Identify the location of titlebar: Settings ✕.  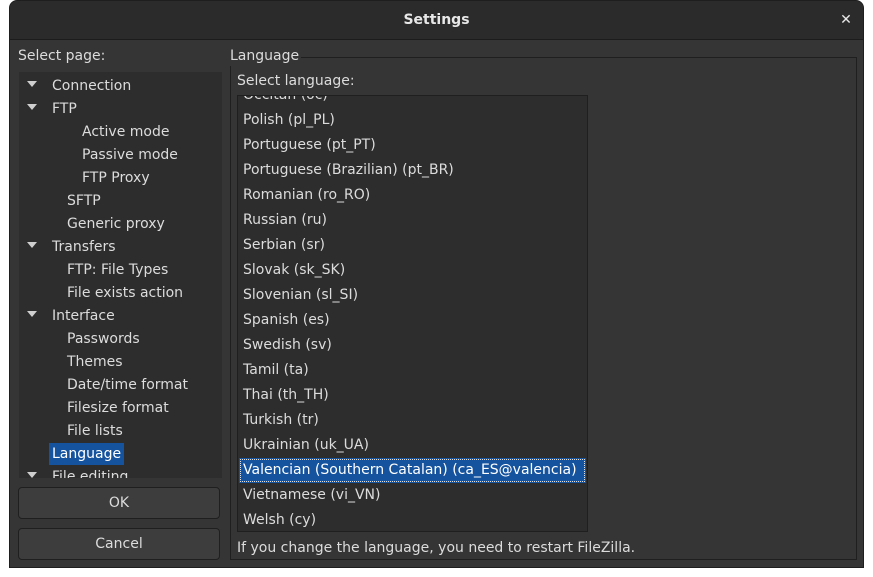
(436, 20).